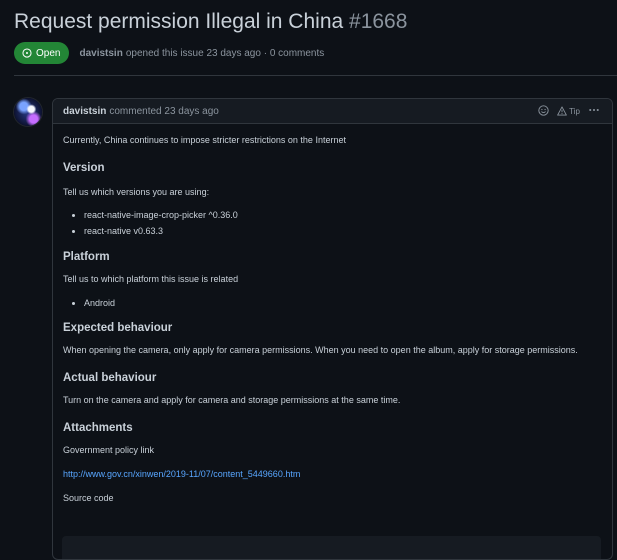 This screenshot has height=560, width=617. I want to click on list-item: Android, so click(343, 303).